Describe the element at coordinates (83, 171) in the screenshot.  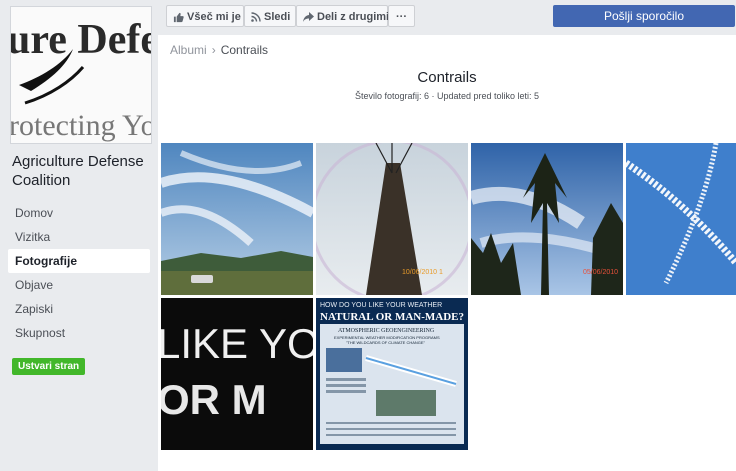
I see `page-name: Agriculture Defense Coalition` at that location.